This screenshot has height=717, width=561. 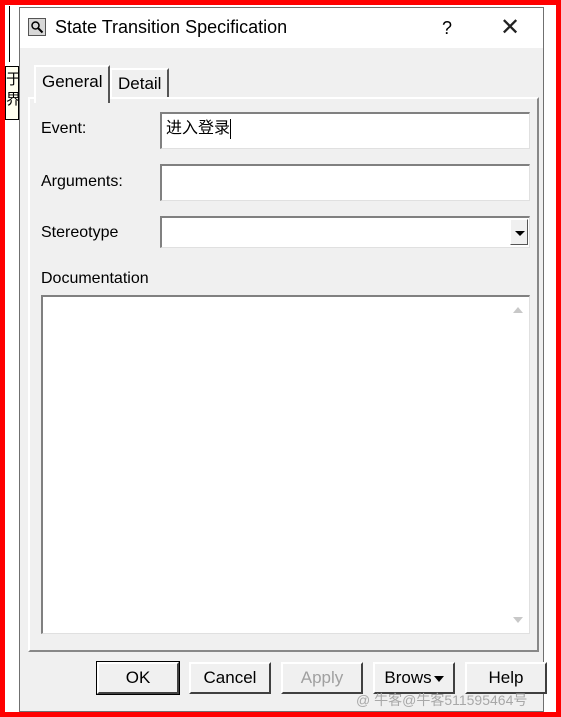 I want to click on stereotype-combobox, so click(x=345, y=232).